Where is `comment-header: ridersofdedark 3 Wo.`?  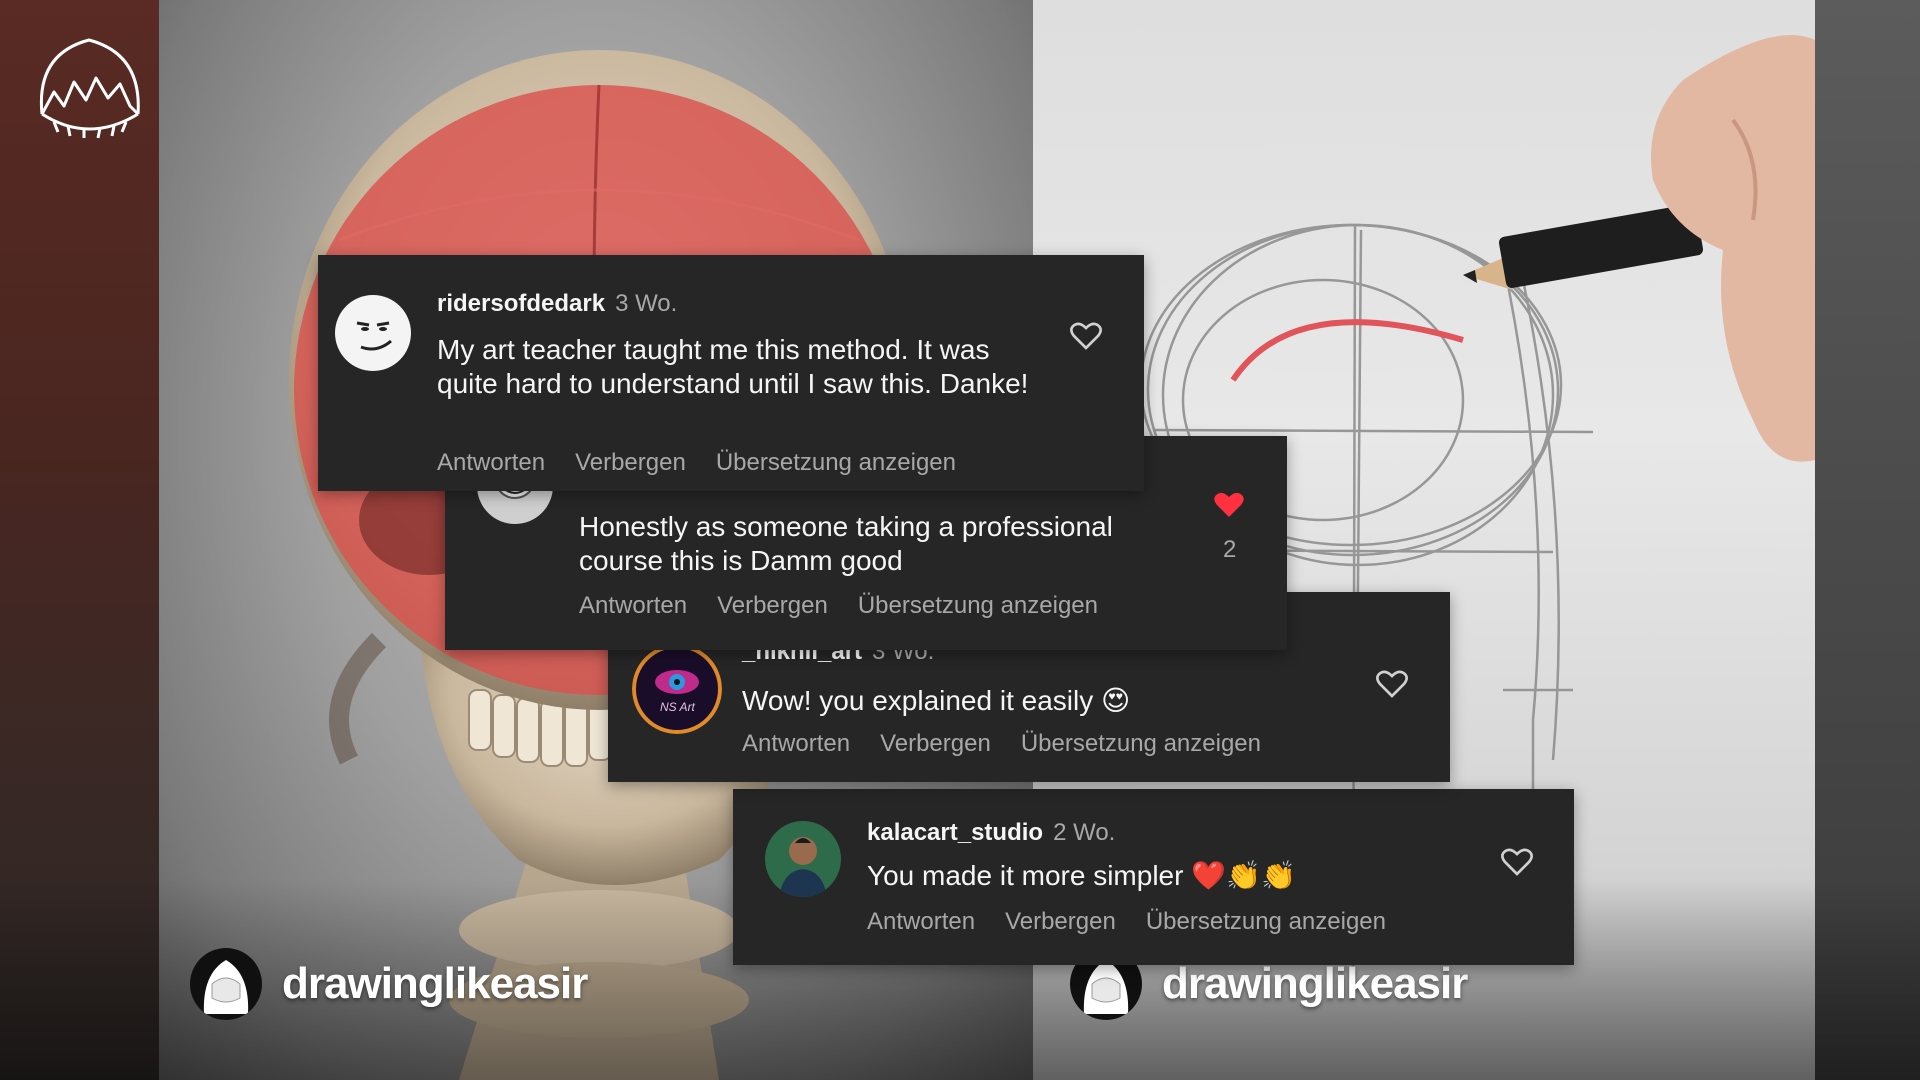
comment-header: ridersofdedark 3 Wo. is located at coordinates (557, 304).